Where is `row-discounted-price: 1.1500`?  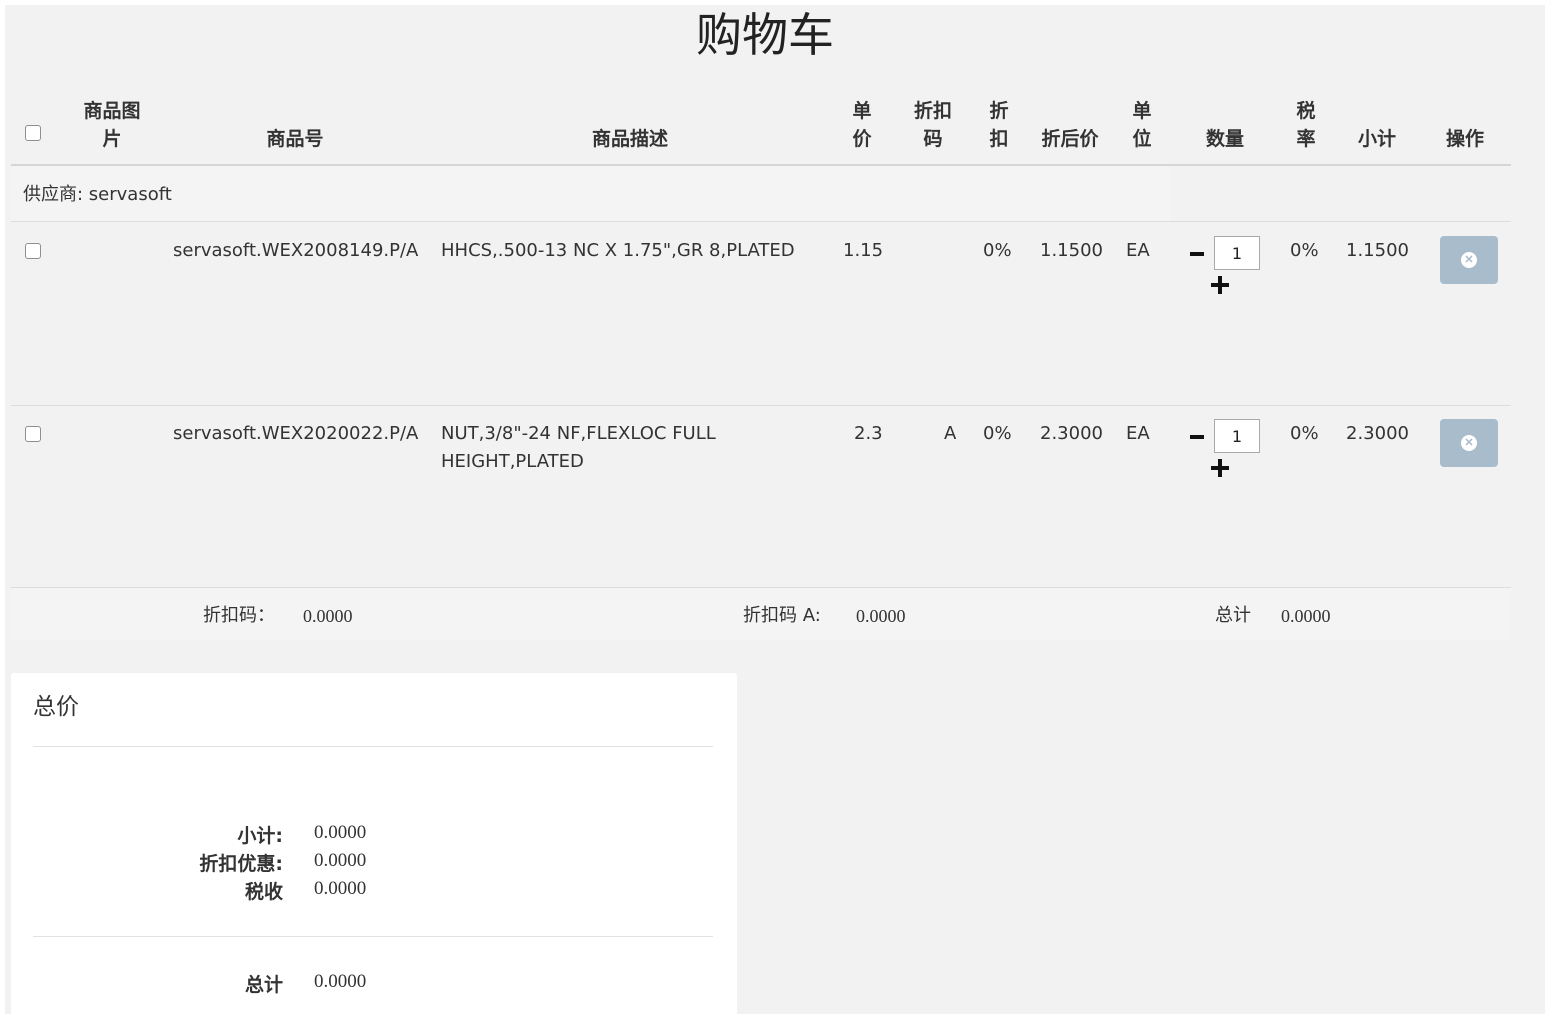 row-discounted-price: 1.1500 is located at coordinates (1071, 250).